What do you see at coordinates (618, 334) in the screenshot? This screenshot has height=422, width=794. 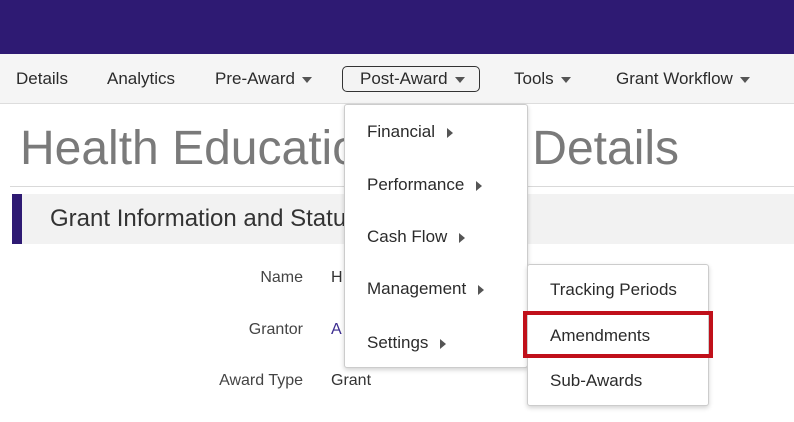 I see `amendments-highlight-box` at bounding box center [618, 334].